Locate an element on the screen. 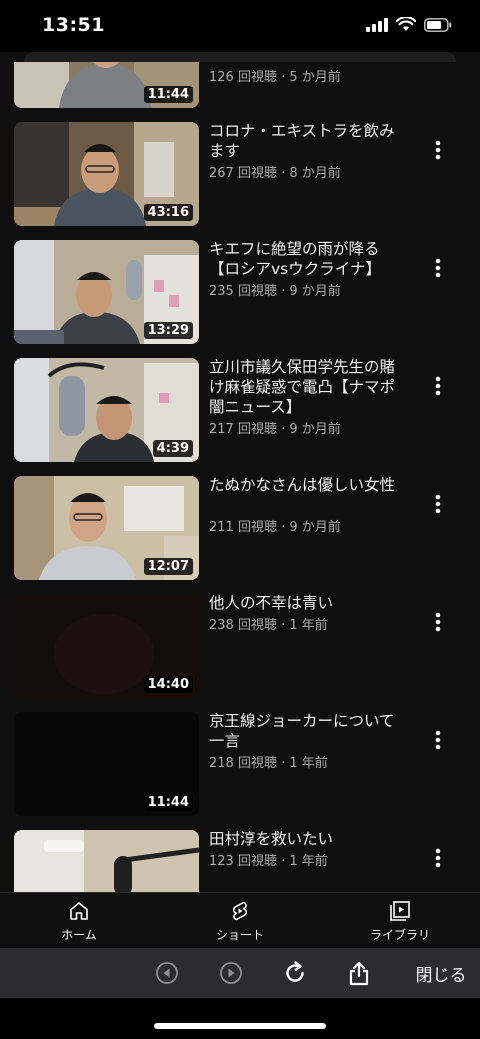 Image resolution: width=480 pixels, height=1039 pixels. nav-library: ライブラリ is located at coordinates (400, 921).